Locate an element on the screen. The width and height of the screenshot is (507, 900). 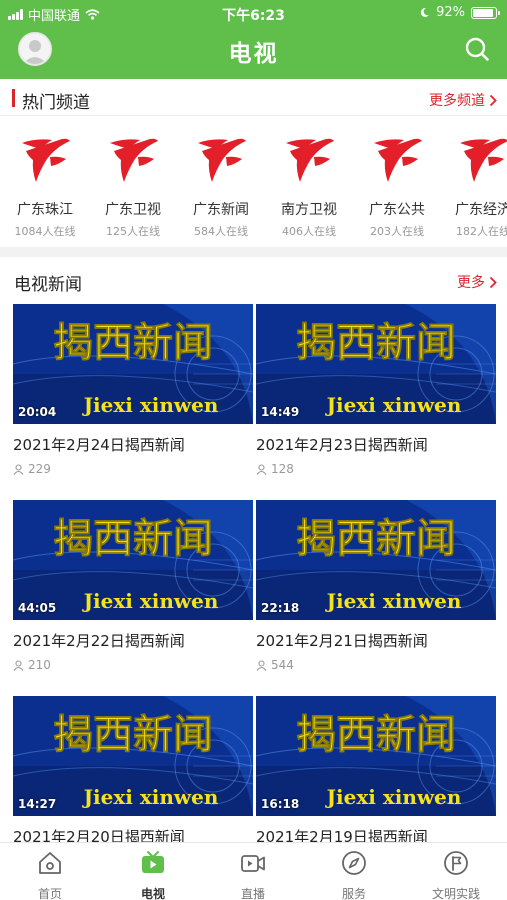
more-news-label: 更多 is located at coordinates (471, 283).